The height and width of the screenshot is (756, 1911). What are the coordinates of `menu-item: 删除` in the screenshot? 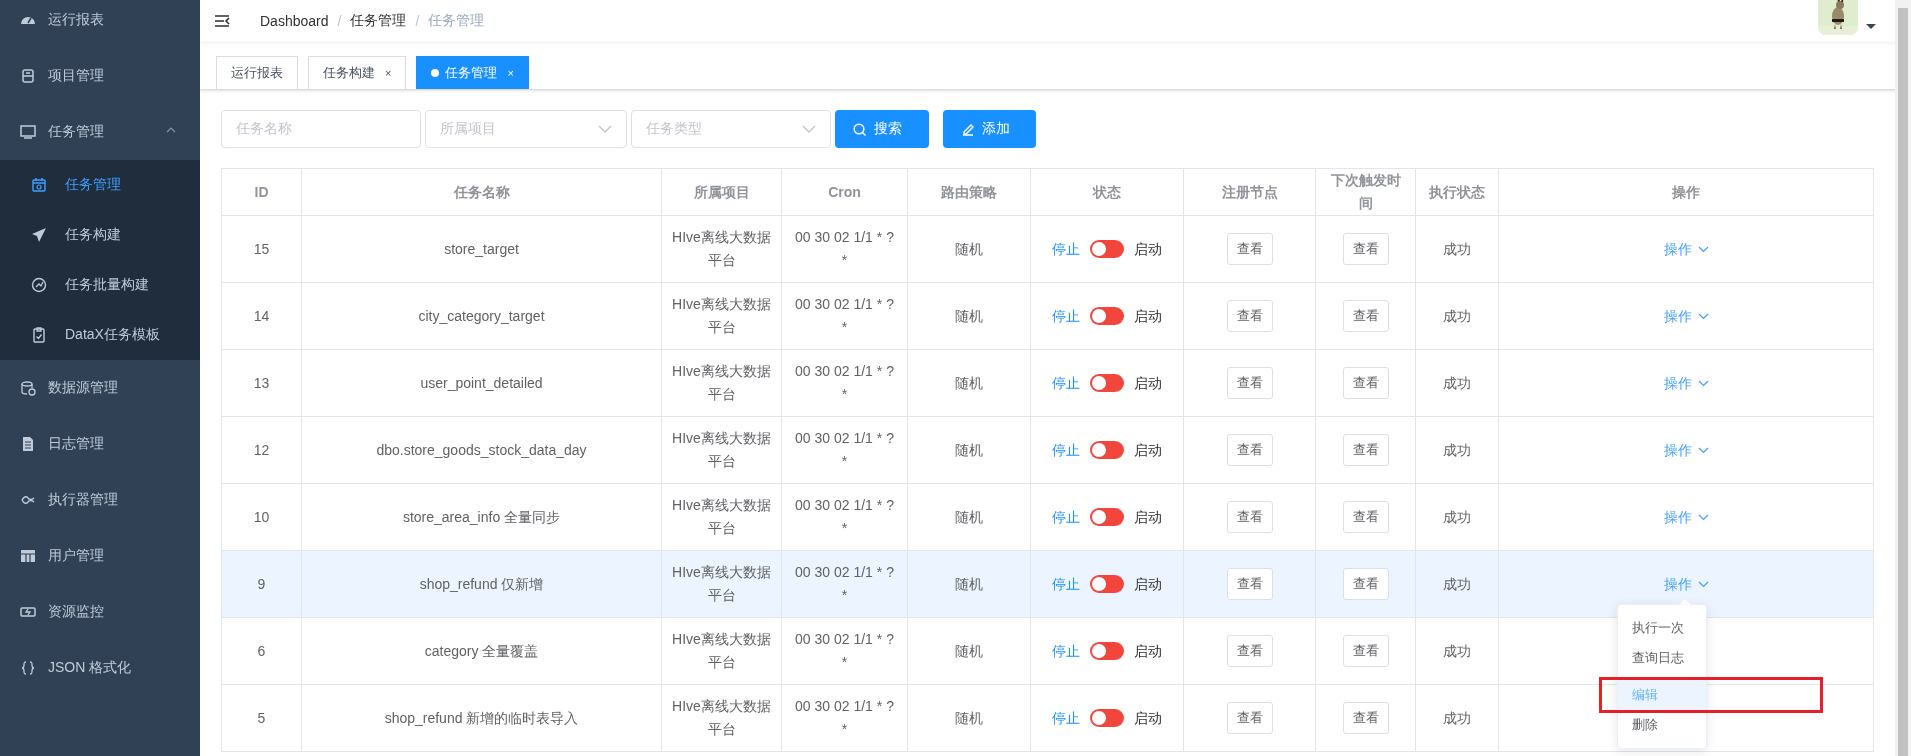 It's located at (1662, 725).